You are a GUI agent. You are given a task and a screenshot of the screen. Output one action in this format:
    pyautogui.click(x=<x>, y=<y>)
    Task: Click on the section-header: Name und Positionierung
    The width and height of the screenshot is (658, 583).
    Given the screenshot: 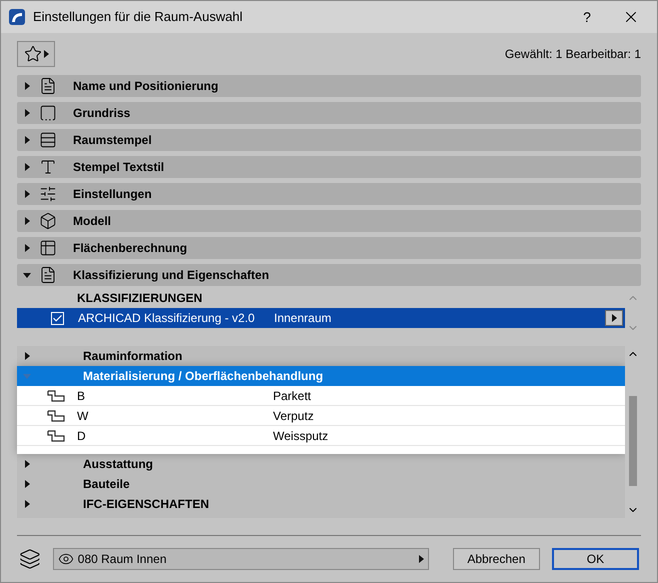 What is the action you would take?
    pyautogui.click(x=329, y=86)
    